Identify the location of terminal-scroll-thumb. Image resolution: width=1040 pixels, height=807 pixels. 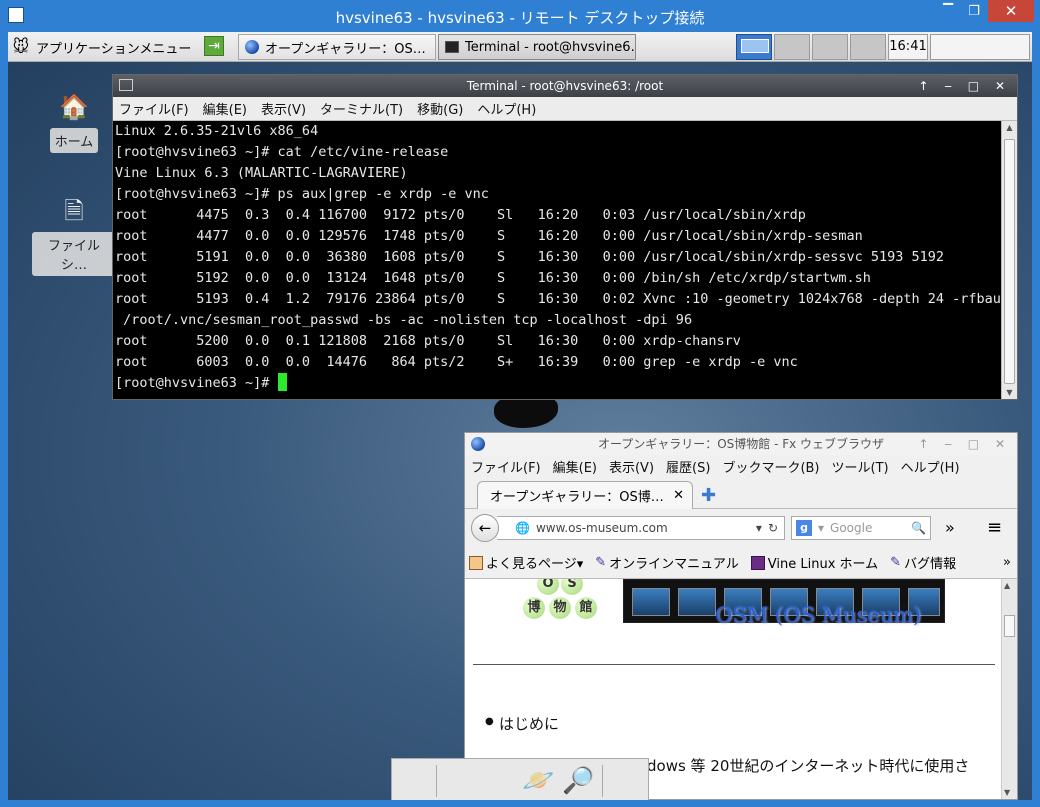
(1009, 261).